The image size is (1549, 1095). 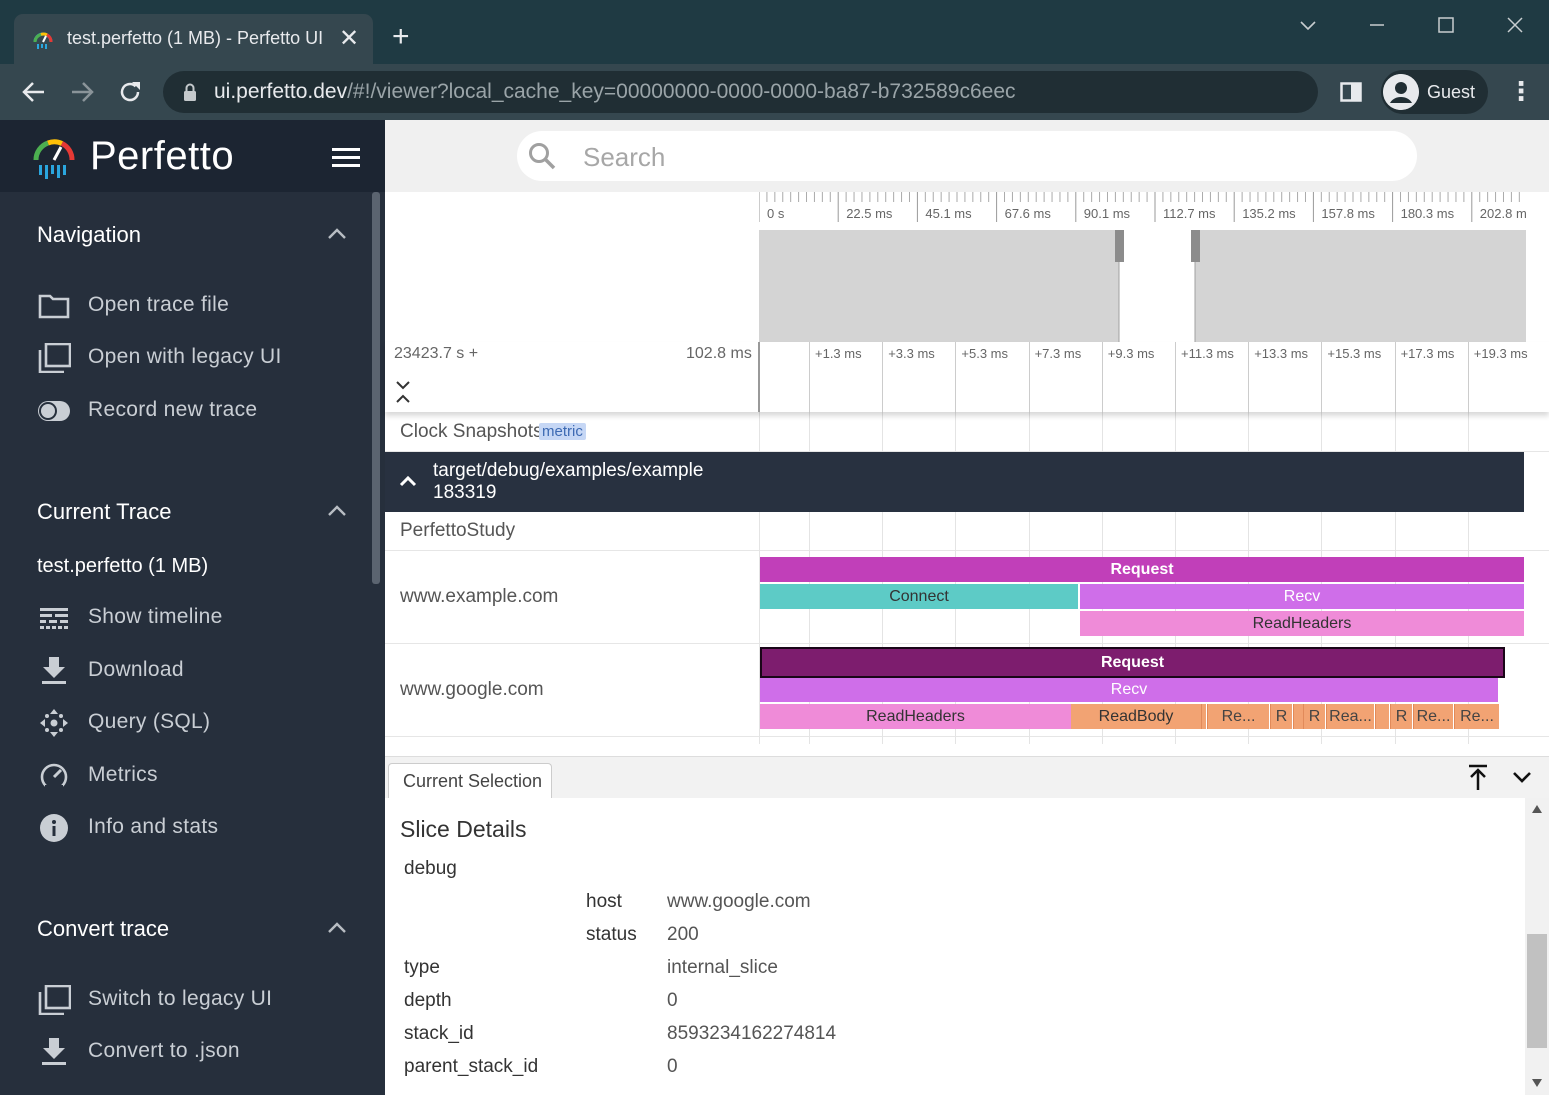 What do you see at coordinates (1142, 569) in the screenshot?
I see `slice-request: Request` at bounding box center [1142, 569].